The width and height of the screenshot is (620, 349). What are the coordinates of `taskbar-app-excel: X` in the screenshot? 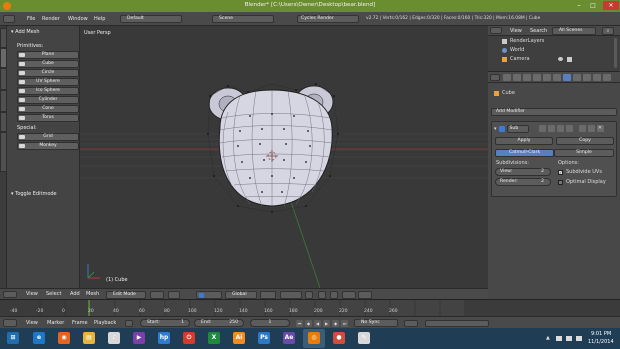 It's located at (214, 338).